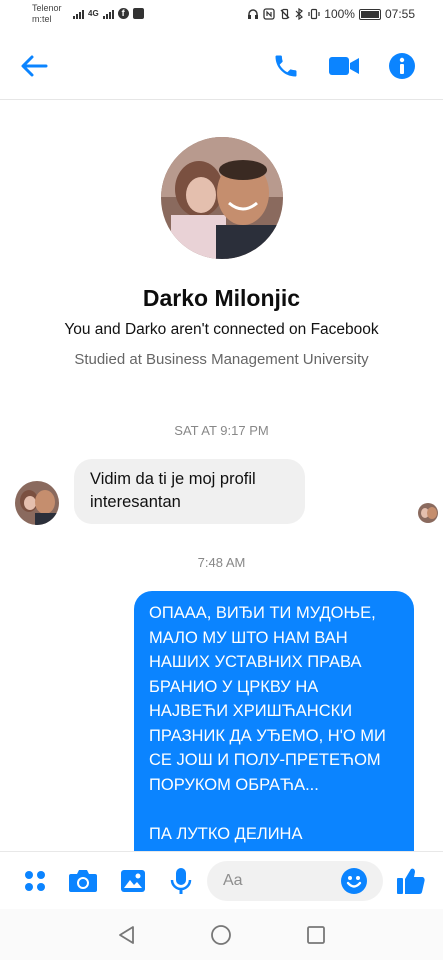 This screenshot has height=960, width=443. Describe the element at coordinates (123, 13) in the screenshot. I see `facebook-notification-icon: f` at that location.